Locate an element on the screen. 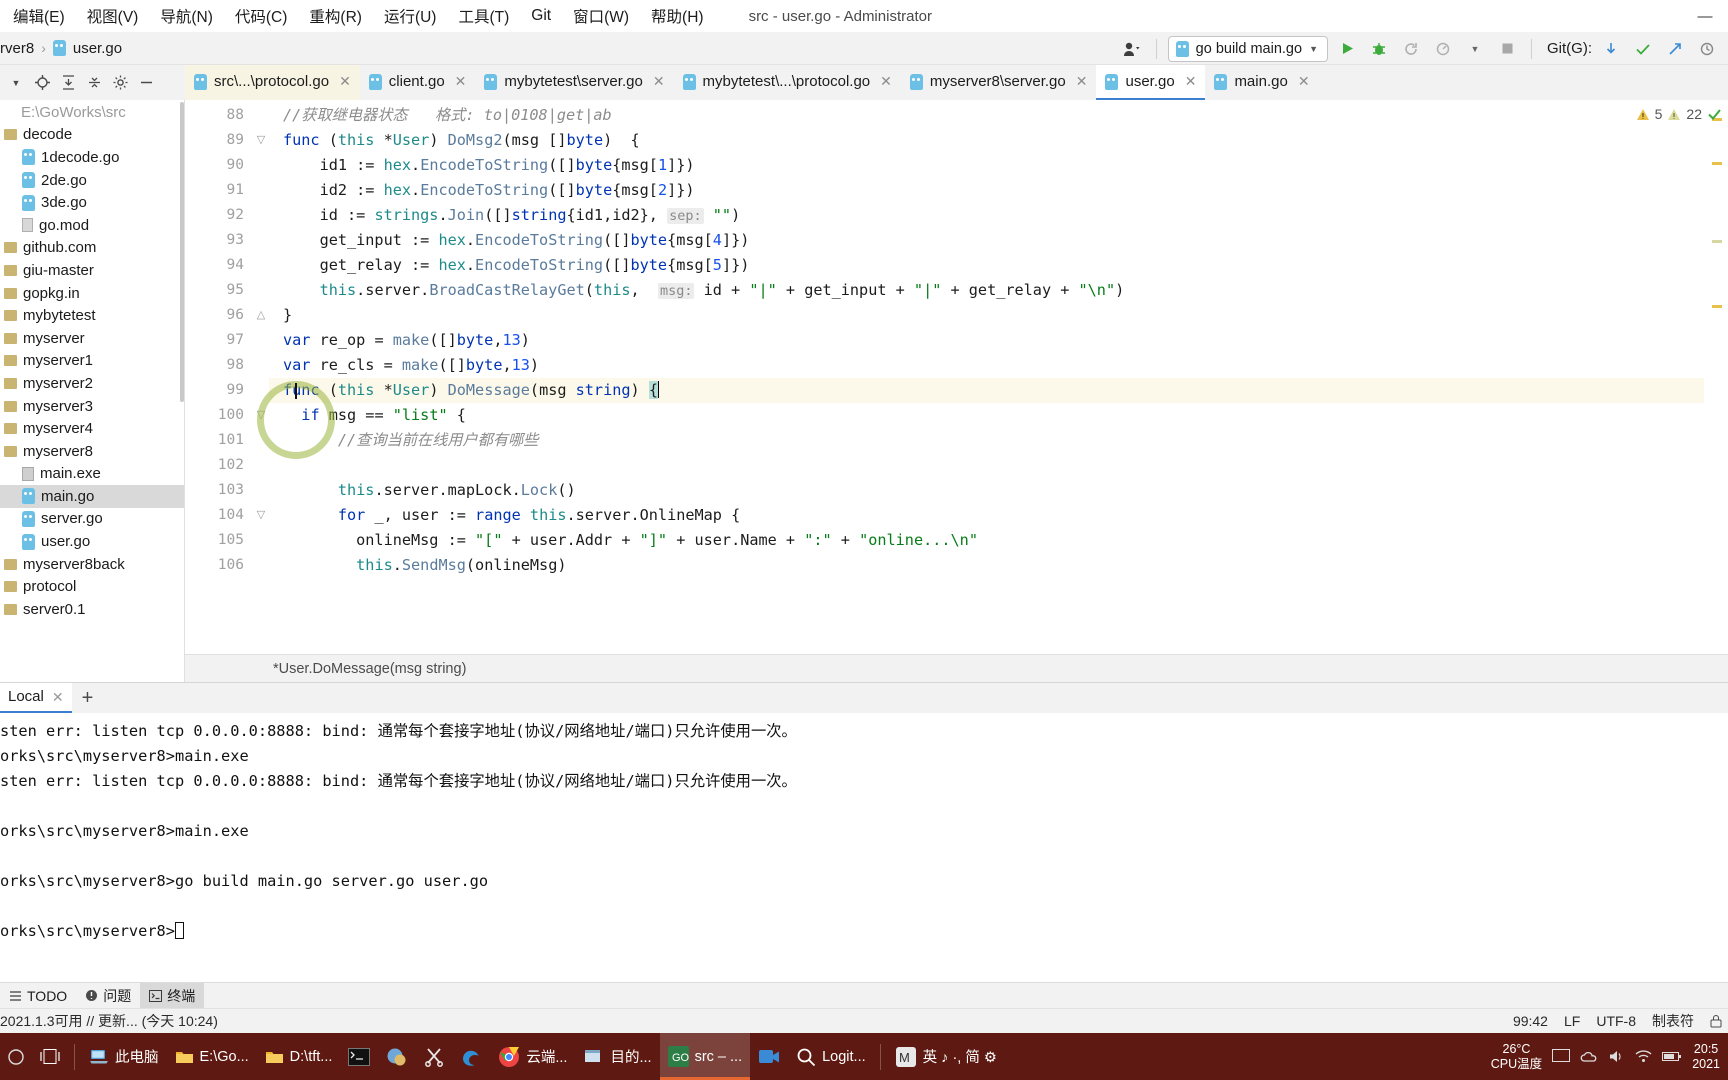 This screenshot has width=1728, height=1080. toolwindow-terminal: 终端 is located at coordinates (172, 995).